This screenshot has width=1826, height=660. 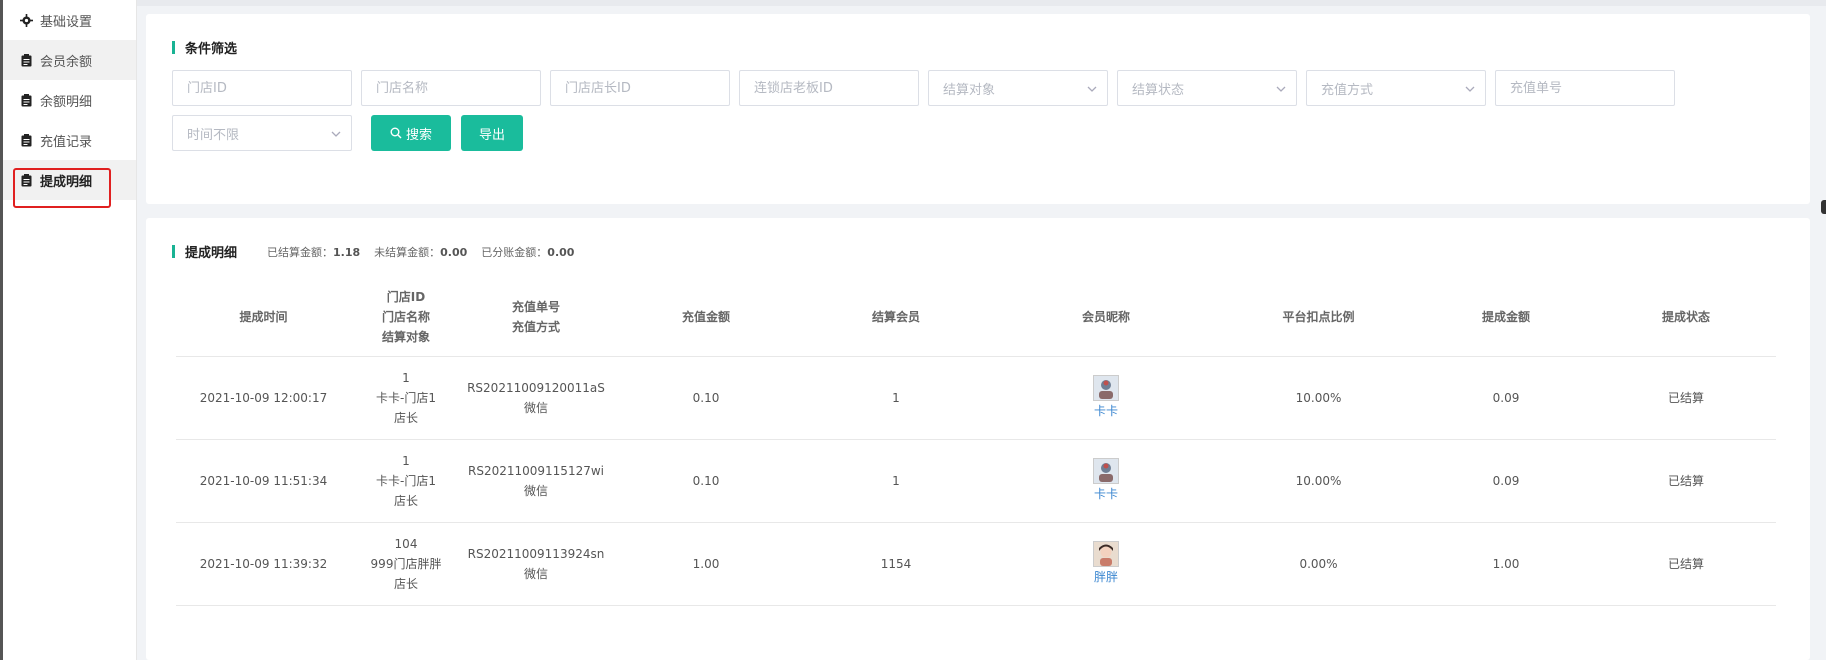 What do you see at coordinates (896, 317) in the screenshot?
I see `col-header-settle-member: 结算会员` at bounding box center [896, 317].